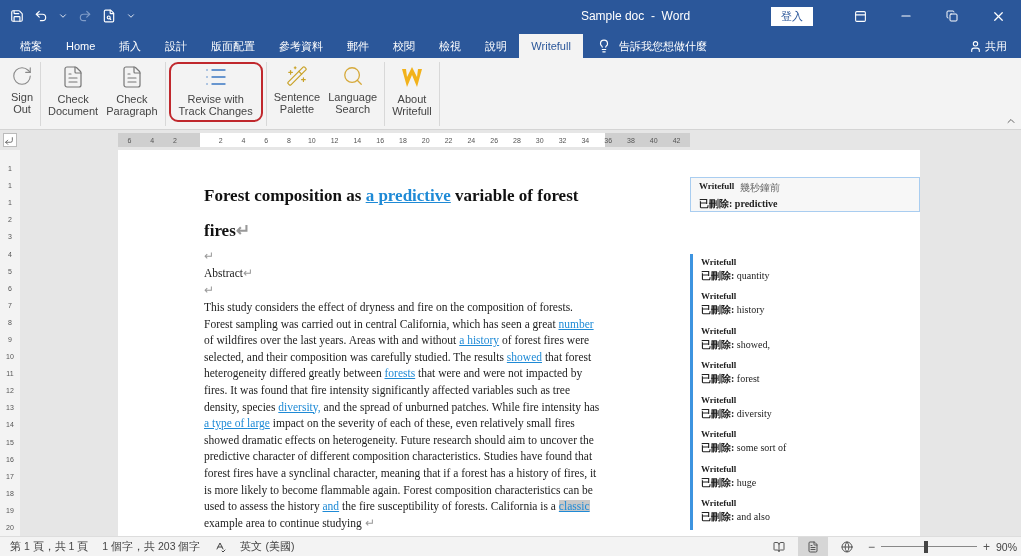  Describe the element at coordinates (233, 46) in the screenshot. I see `ribbon-tab: 版面配置` at that location.